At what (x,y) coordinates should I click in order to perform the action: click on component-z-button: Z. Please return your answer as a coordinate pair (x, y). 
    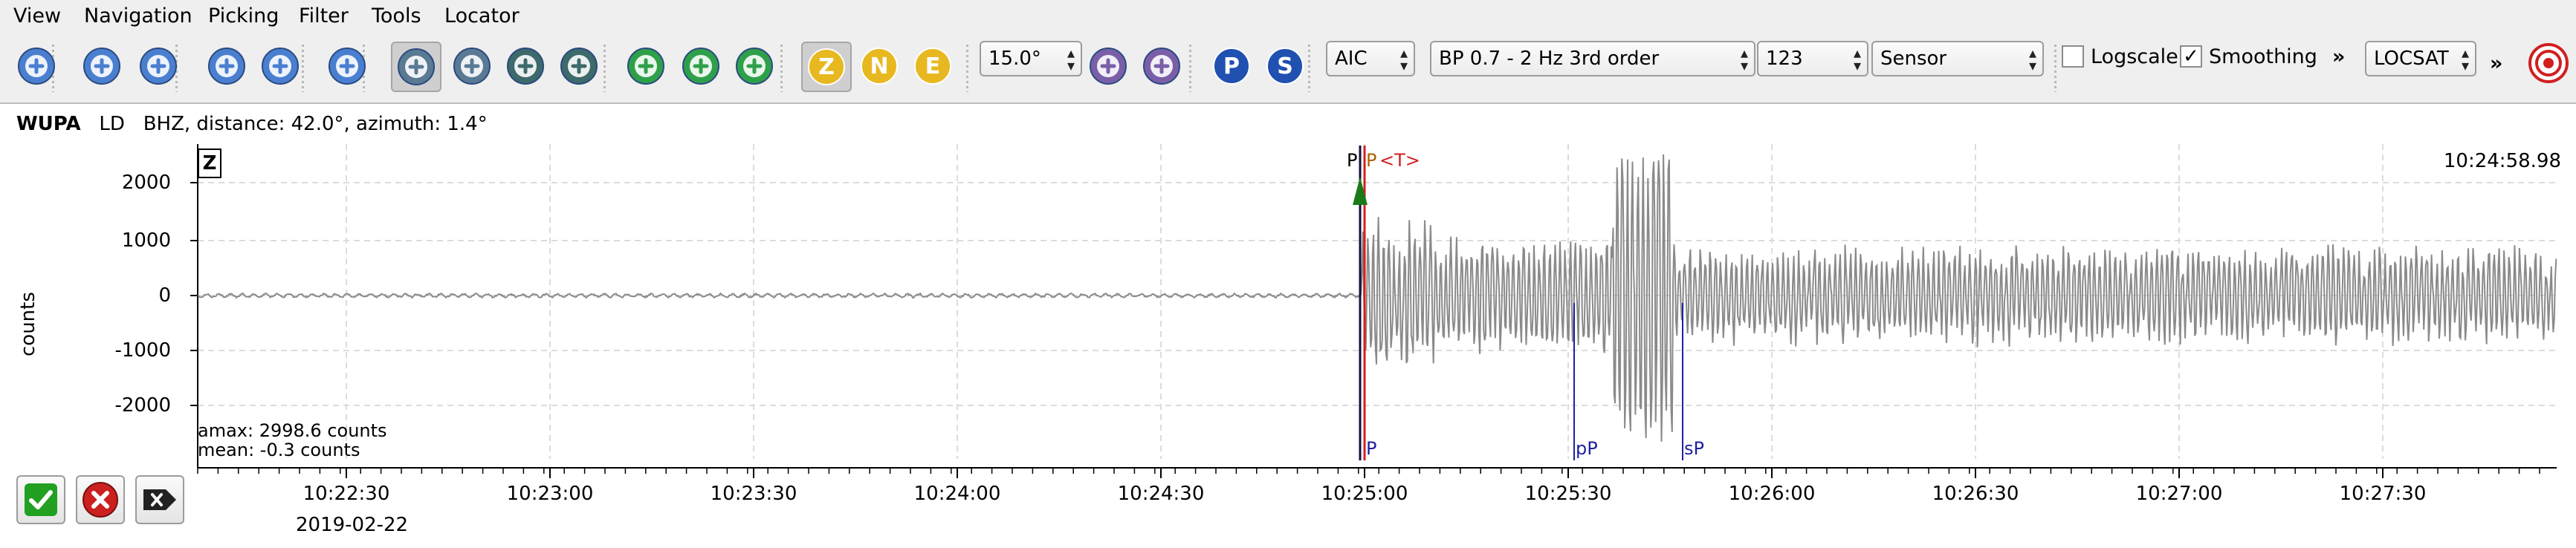
    Looking at the image, I should click on (826, 67).